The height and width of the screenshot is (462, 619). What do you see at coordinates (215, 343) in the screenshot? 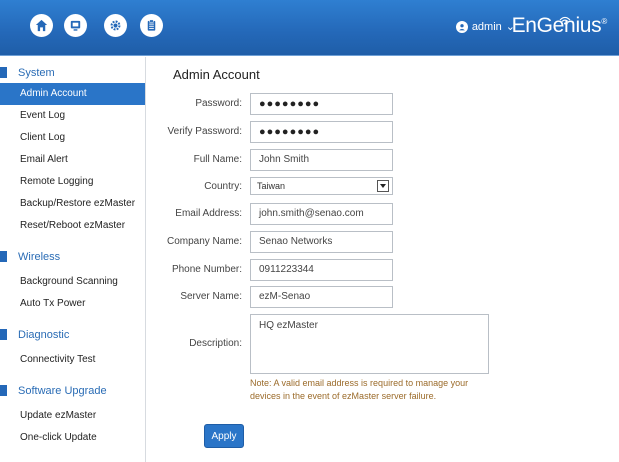
I see `description-label: Description:` at bounding box center [215, 343].